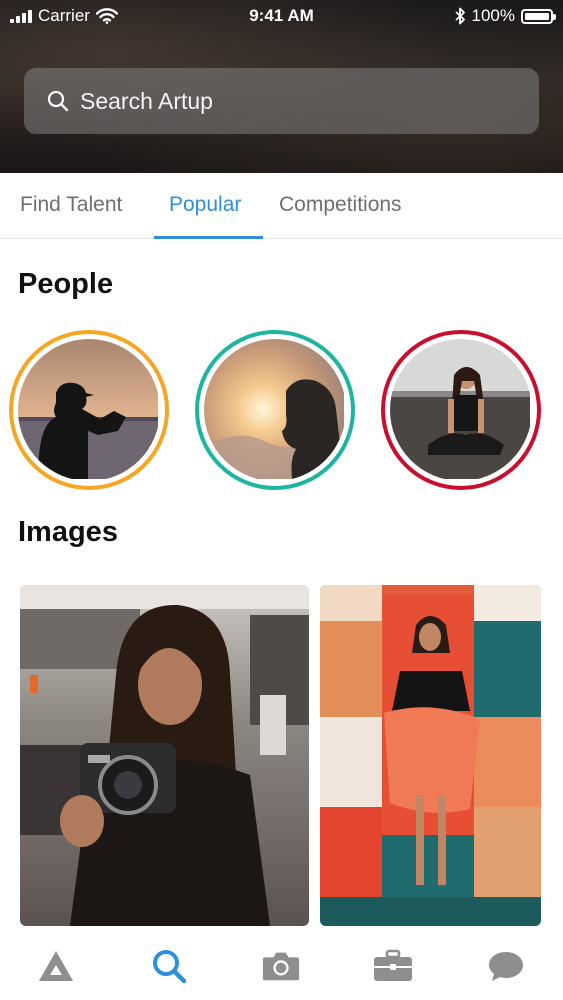  I want to click on tab-competitions: Competitions, so click(340, 205).